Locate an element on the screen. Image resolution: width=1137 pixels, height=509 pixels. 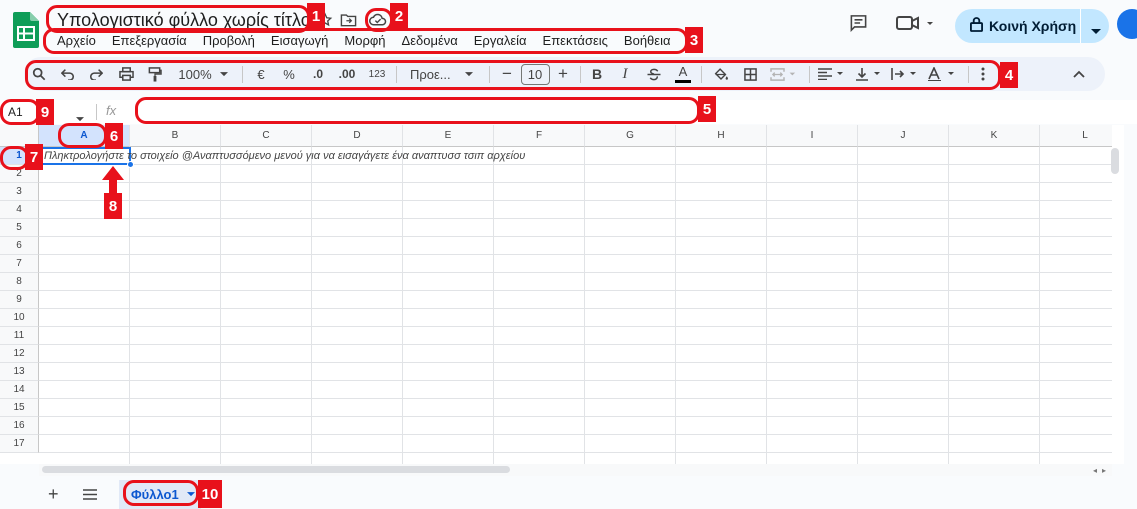
column-header: J is located at coordinates (903, 136).